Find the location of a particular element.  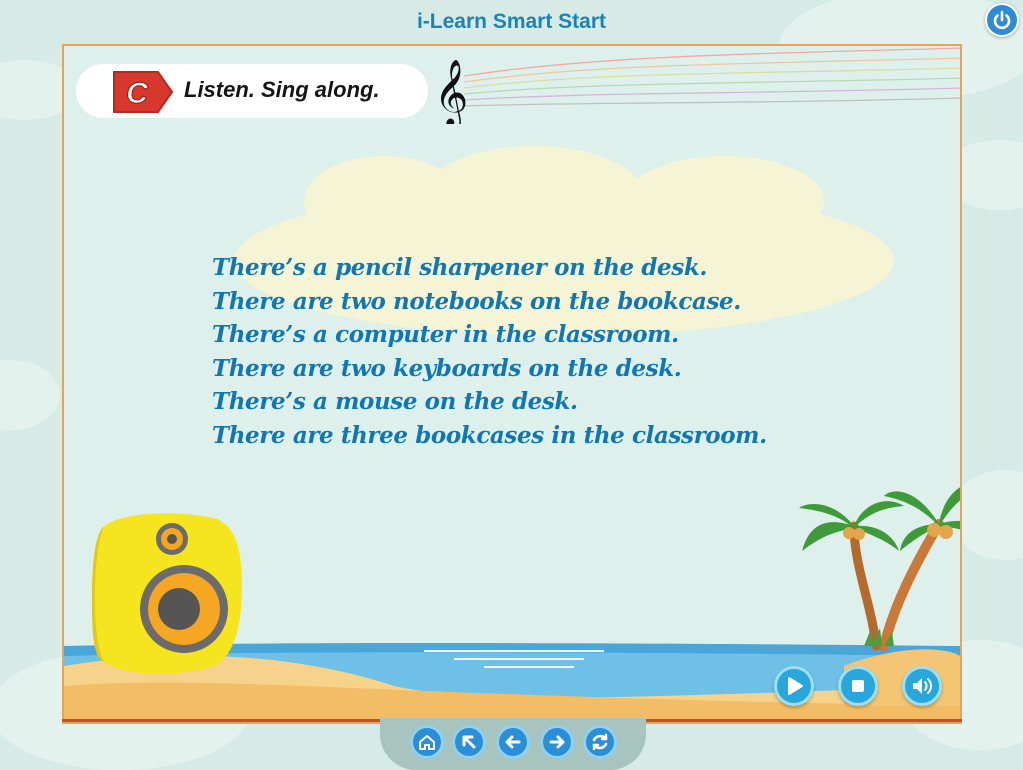

play-icon is located at coordinates (795, 686).